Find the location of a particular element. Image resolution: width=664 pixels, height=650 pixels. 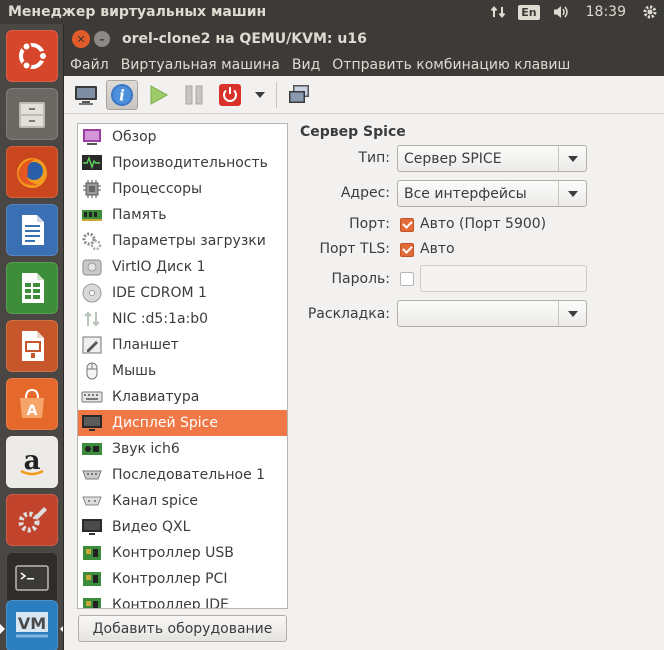

type-combo: Сервер SPICE is located at coordinates (492, 158).